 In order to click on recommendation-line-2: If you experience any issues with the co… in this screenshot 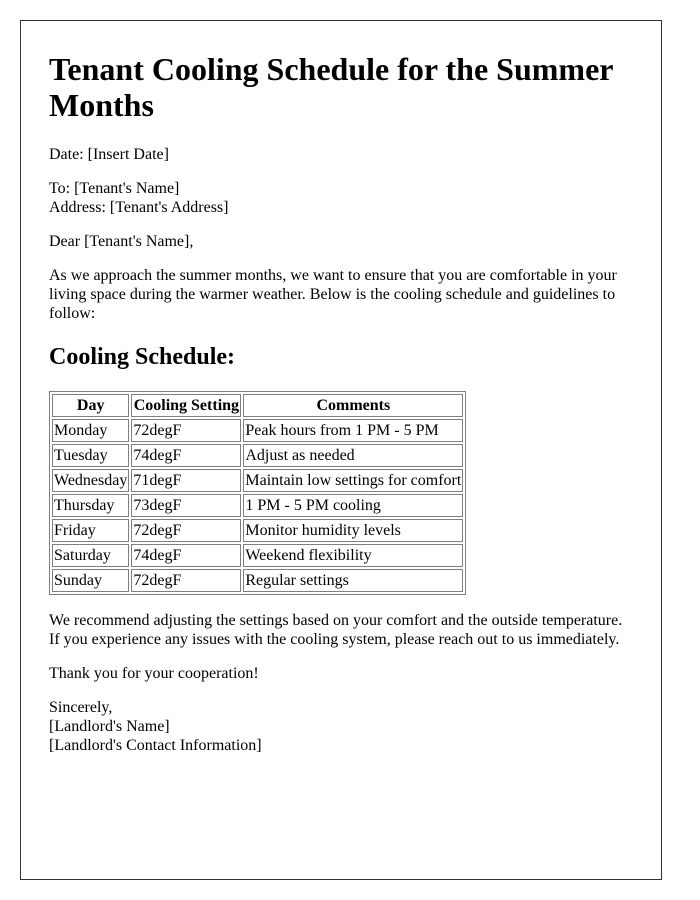, I will do `click(334, 639)`.